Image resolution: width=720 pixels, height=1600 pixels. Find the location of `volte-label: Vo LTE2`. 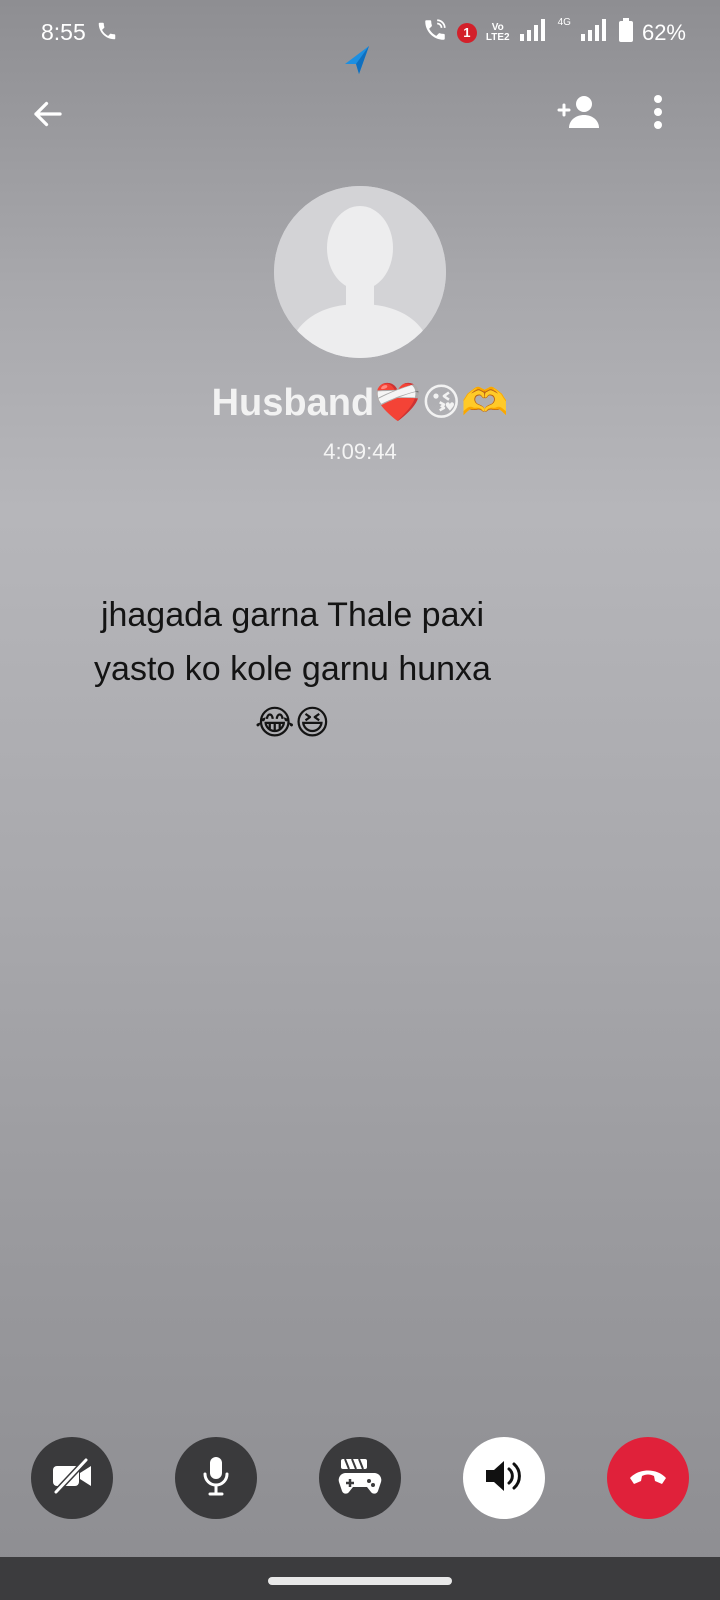

volte-label: Vo LTE2 is located at coordinates (497, 32).